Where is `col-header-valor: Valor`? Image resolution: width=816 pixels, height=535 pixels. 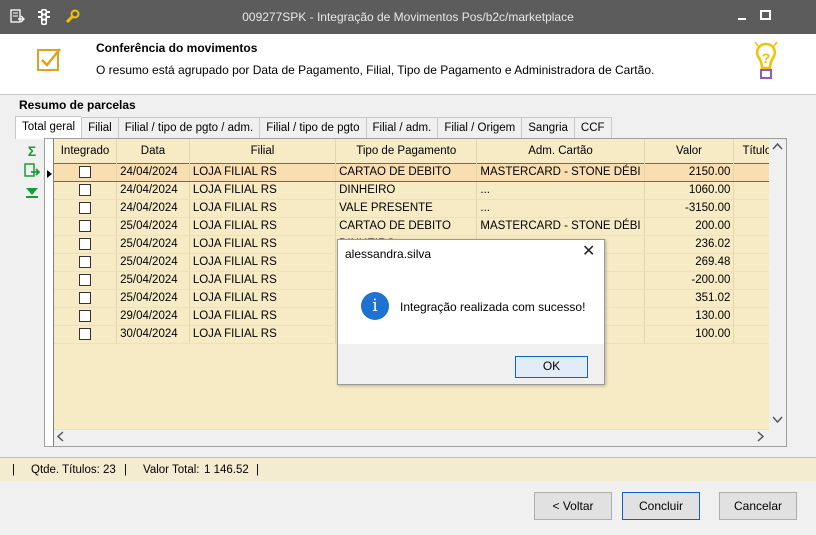
col-header-valor: Valor is located at coordinates (689, 151).